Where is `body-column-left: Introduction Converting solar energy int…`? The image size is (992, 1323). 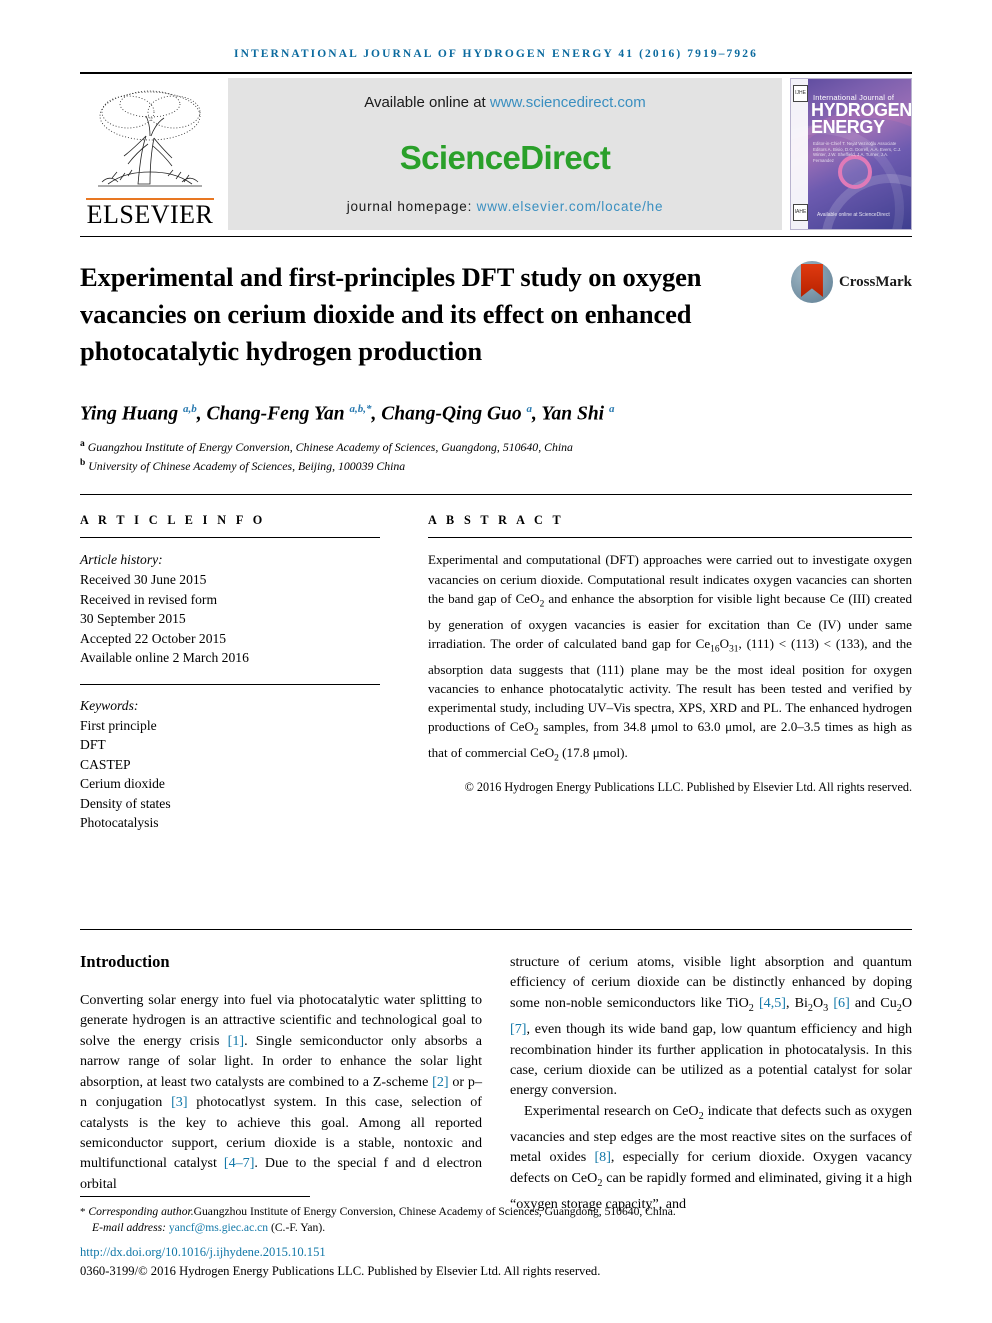 body-column-left: Introduction Converting solar energy int… is located at coordinates (281, 1083).